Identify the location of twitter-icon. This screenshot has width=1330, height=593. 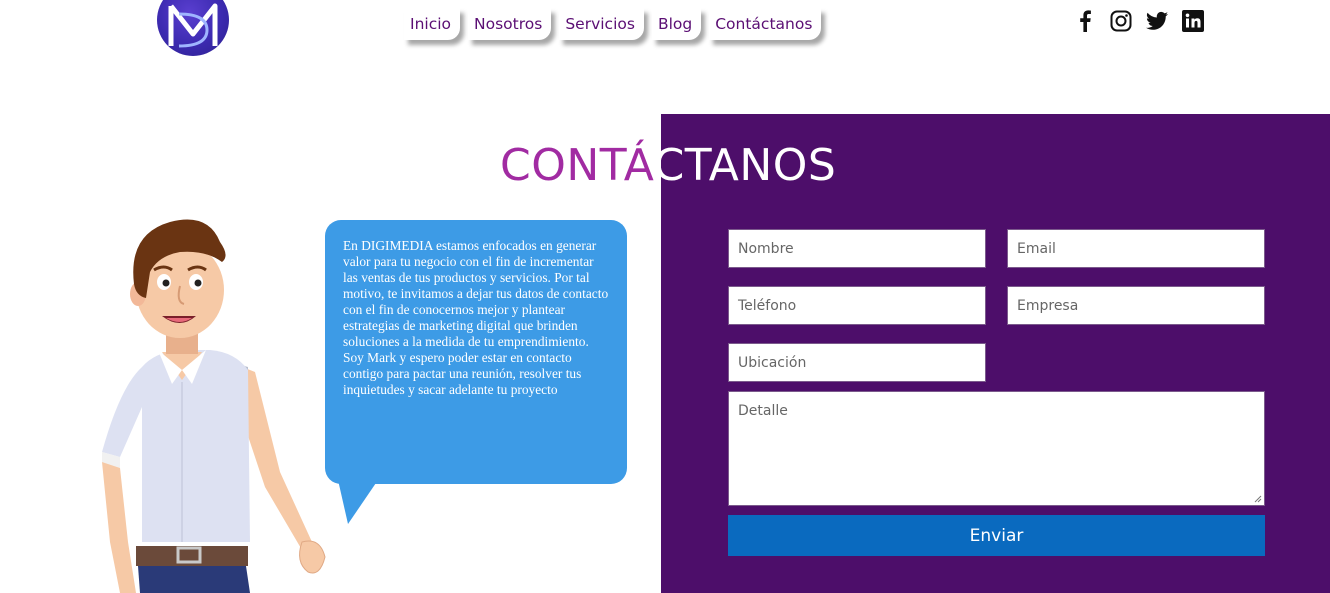
(1157, 21).